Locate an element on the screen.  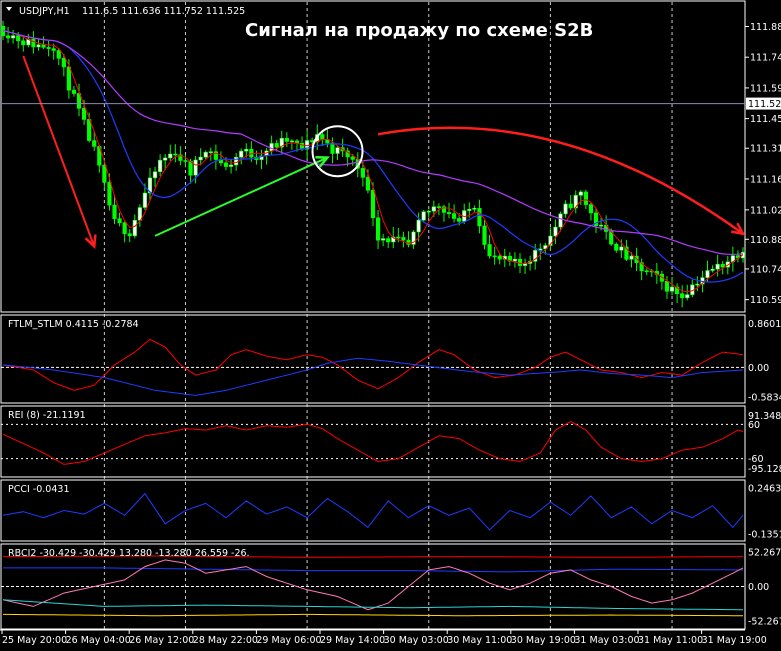
chart-title: Сигнал на продажу по схеме S2B is located at coordinates (419, 30).